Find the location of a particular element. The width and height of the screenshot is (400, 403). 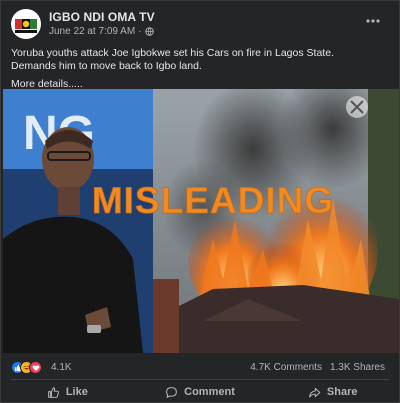

globe-icon is located at coordinates (149, 31).